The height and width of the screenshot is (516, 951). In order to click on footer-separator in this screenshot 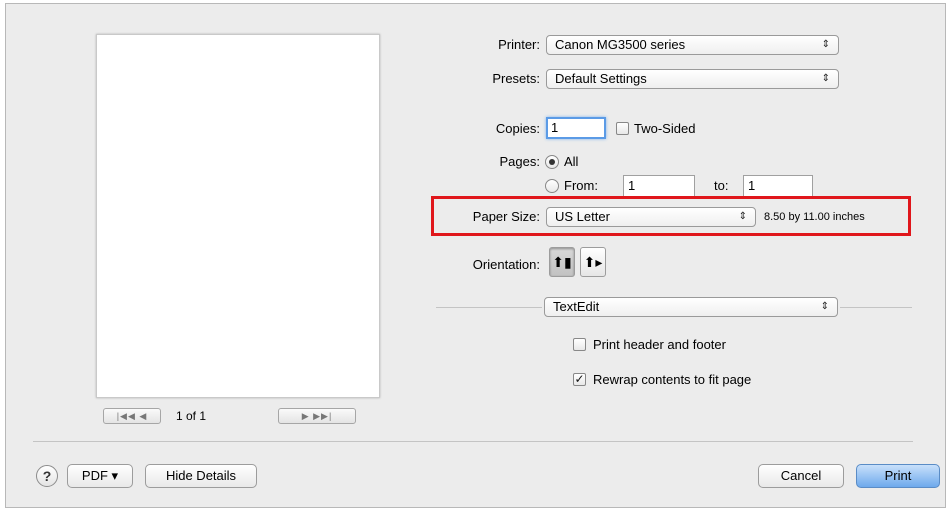, I will do `click(473, 441)`.